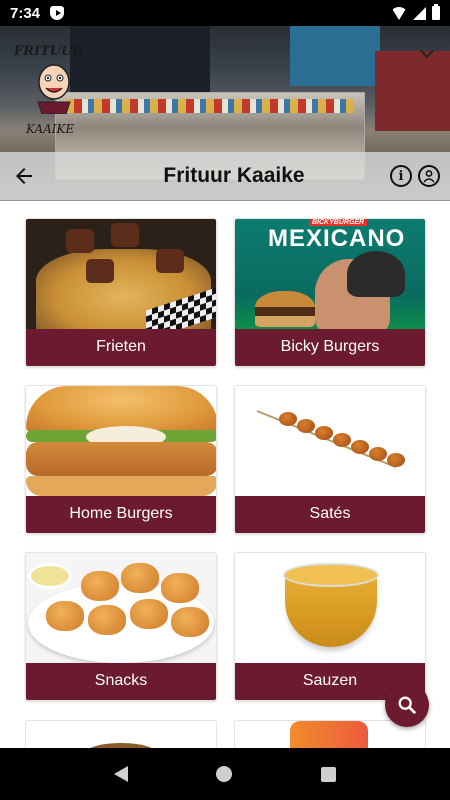 The width and height of the screenshot is (450, 800). I want to click on account-circle-icon, so click(429, 176).